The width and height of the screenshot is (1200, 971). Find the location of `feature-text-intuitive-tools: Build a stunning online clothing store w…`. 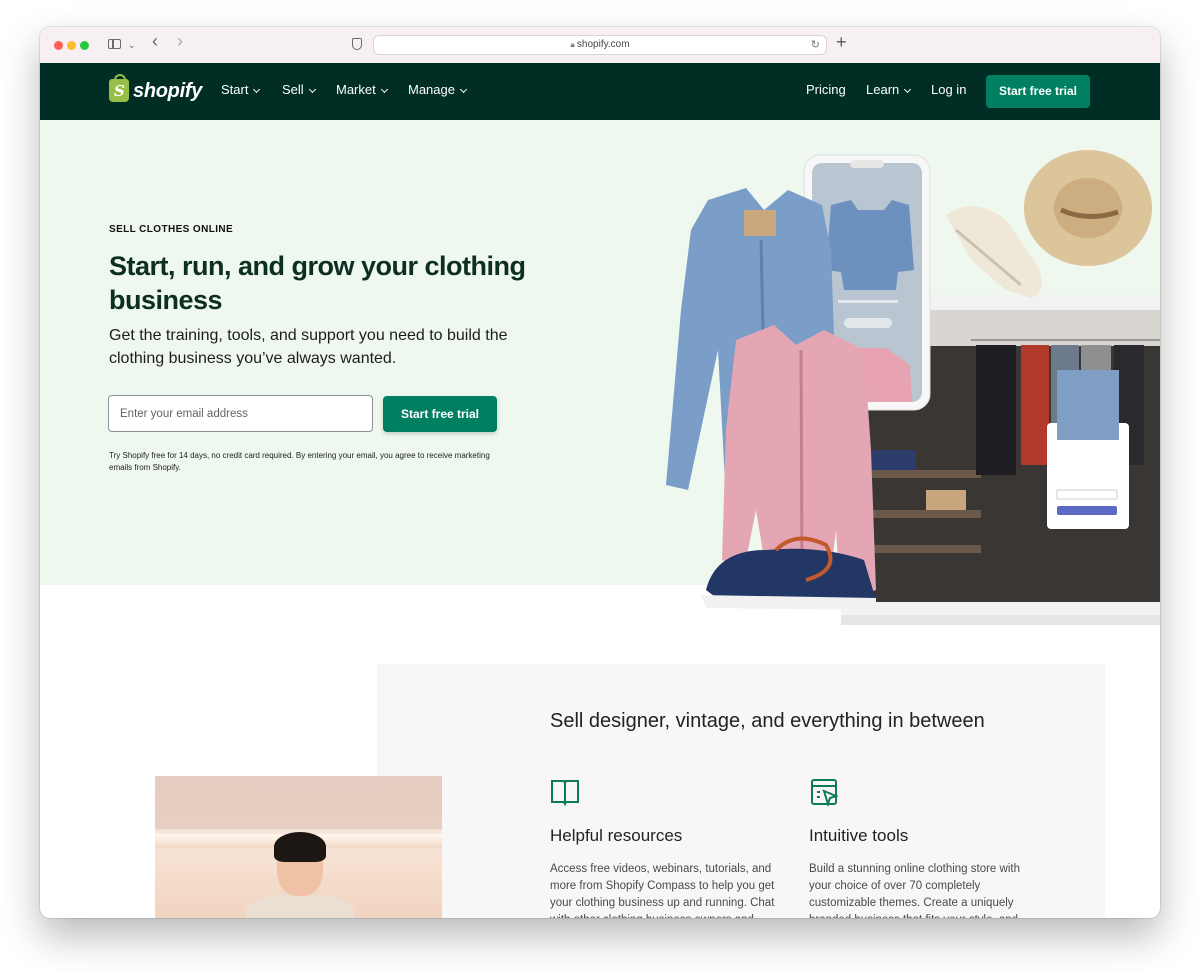

feature-text-intuitive-tools: Build a stunning online clothing store w… is located at coordinates (914, 890).